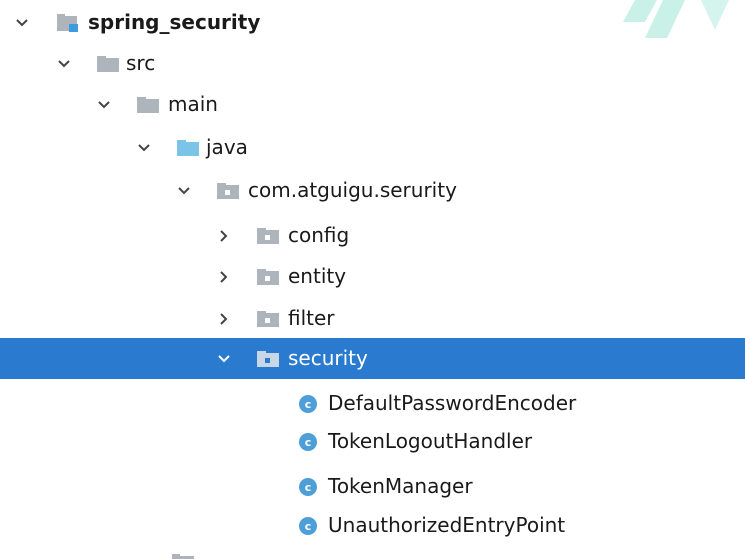  I want to click on tree-node-label: main, so click(193, 104).